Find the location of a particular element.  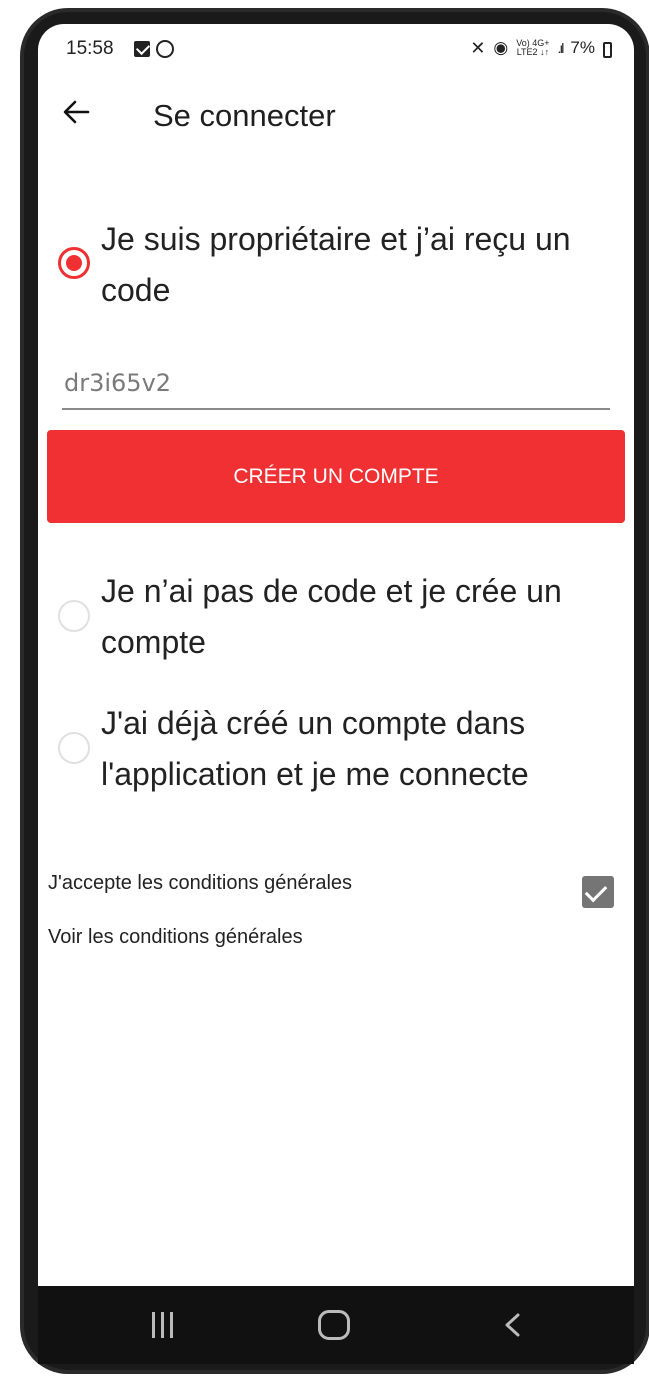

view-terms-link: Voir les conditions générales is located at coordinates (328, 937).